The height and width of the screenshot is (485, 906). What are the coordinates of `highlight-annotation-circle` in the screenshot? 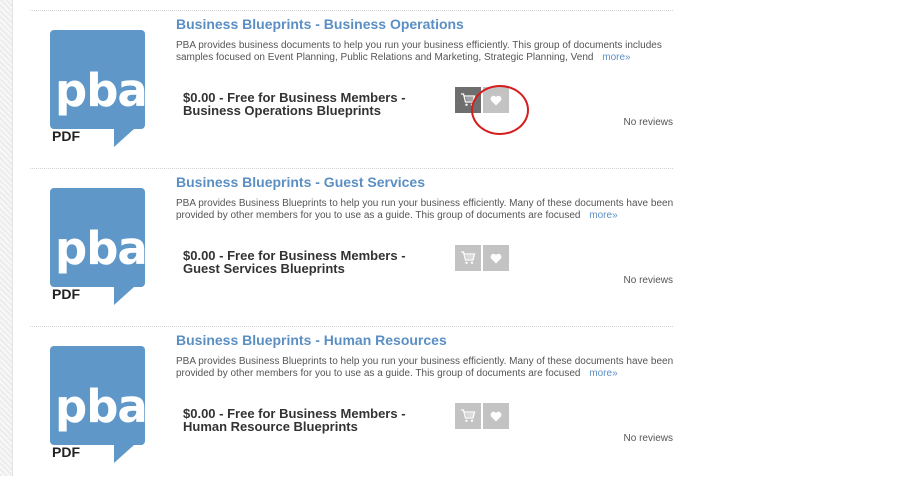 It's located at (500, 110).